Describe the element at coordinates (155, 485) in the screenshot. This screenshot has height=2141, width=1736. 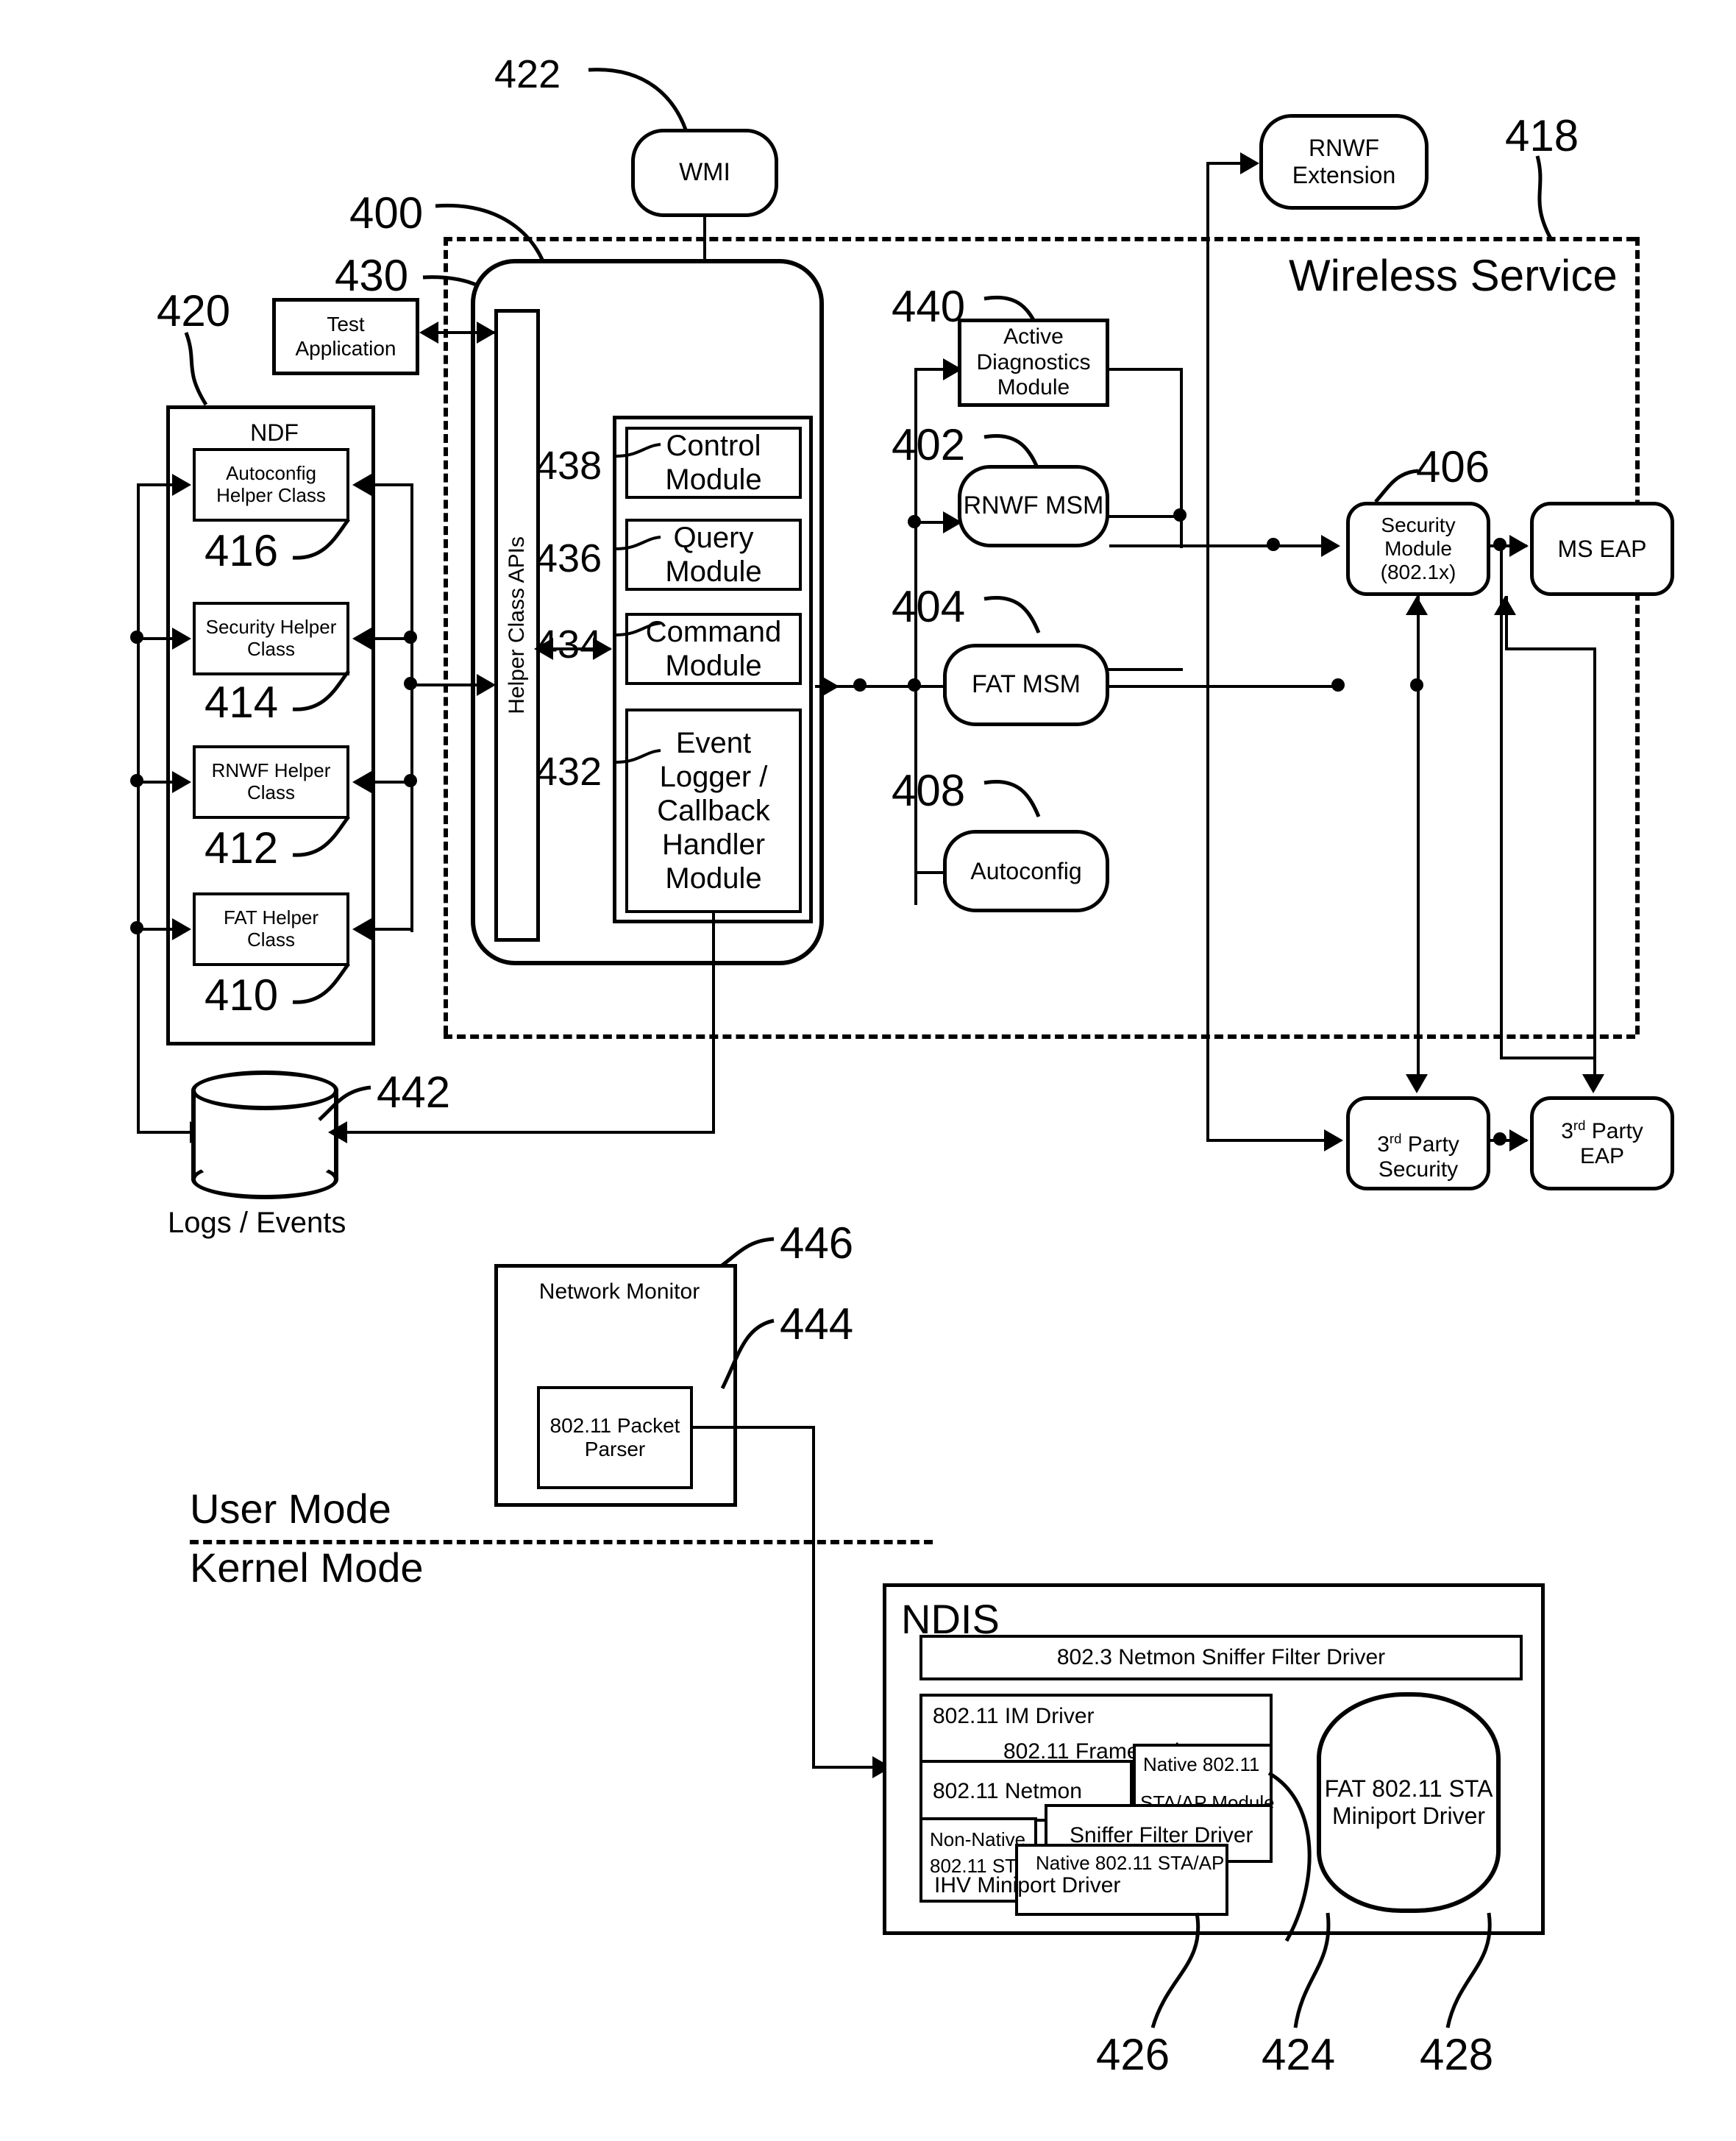
I see `bus-left-to-autoconfig` at that location.